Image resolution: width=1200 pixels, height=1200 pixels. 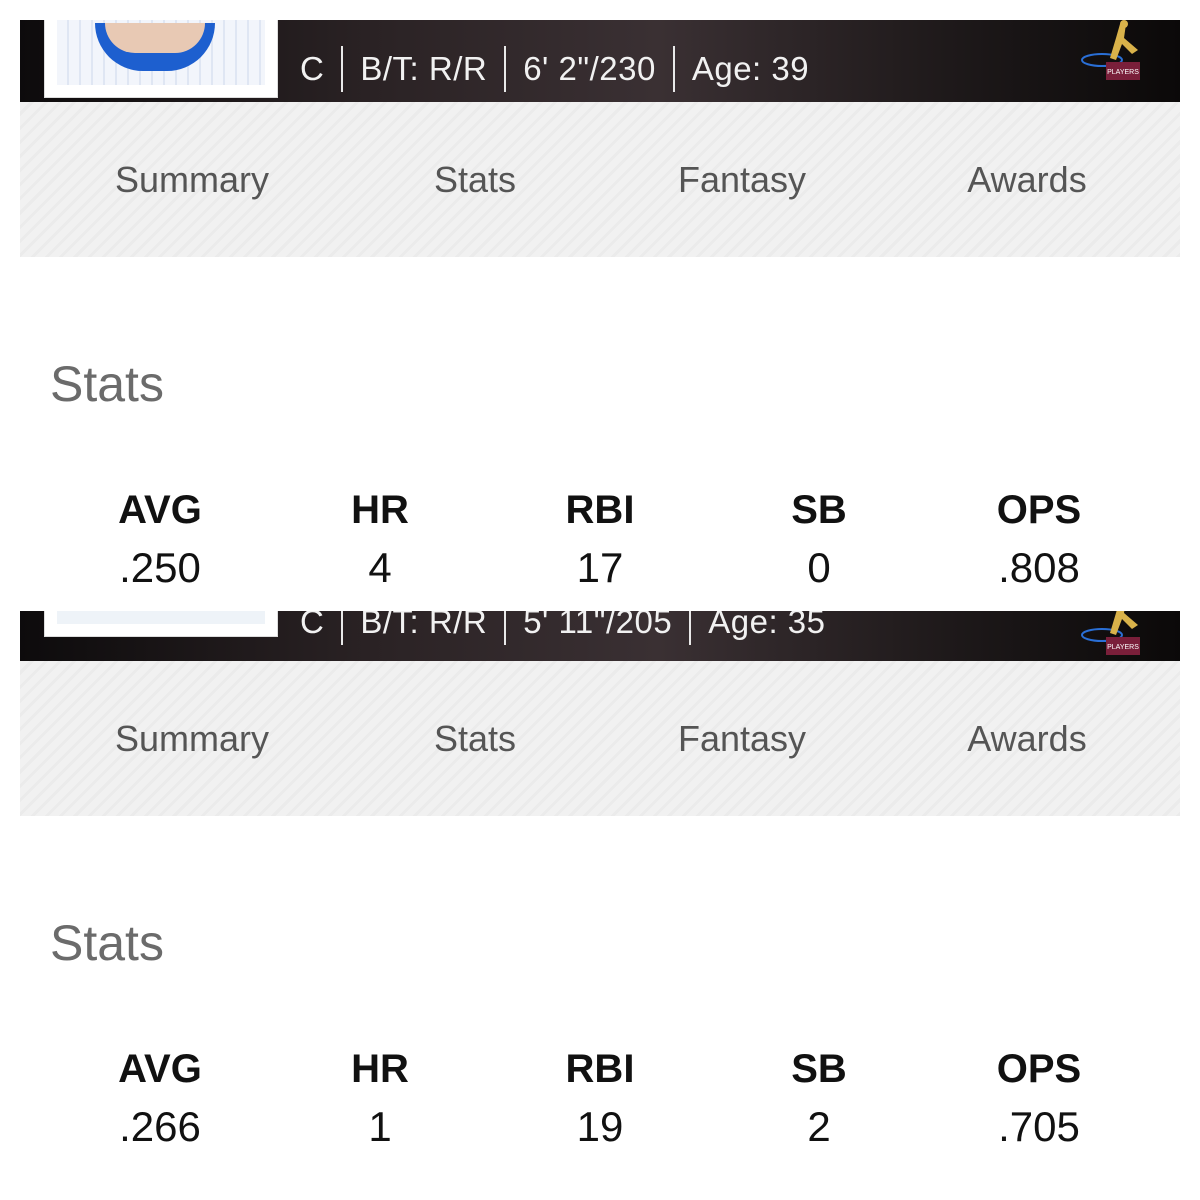 What do you see at coordinates (600, 567) in the screenshot?
I see `stat-value: 17` at bounding box center [600, 567].